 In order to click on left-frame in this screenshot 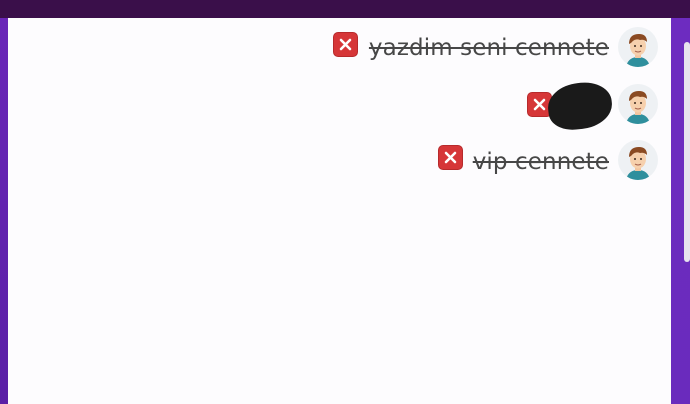, I will do `click(4, 211)`.